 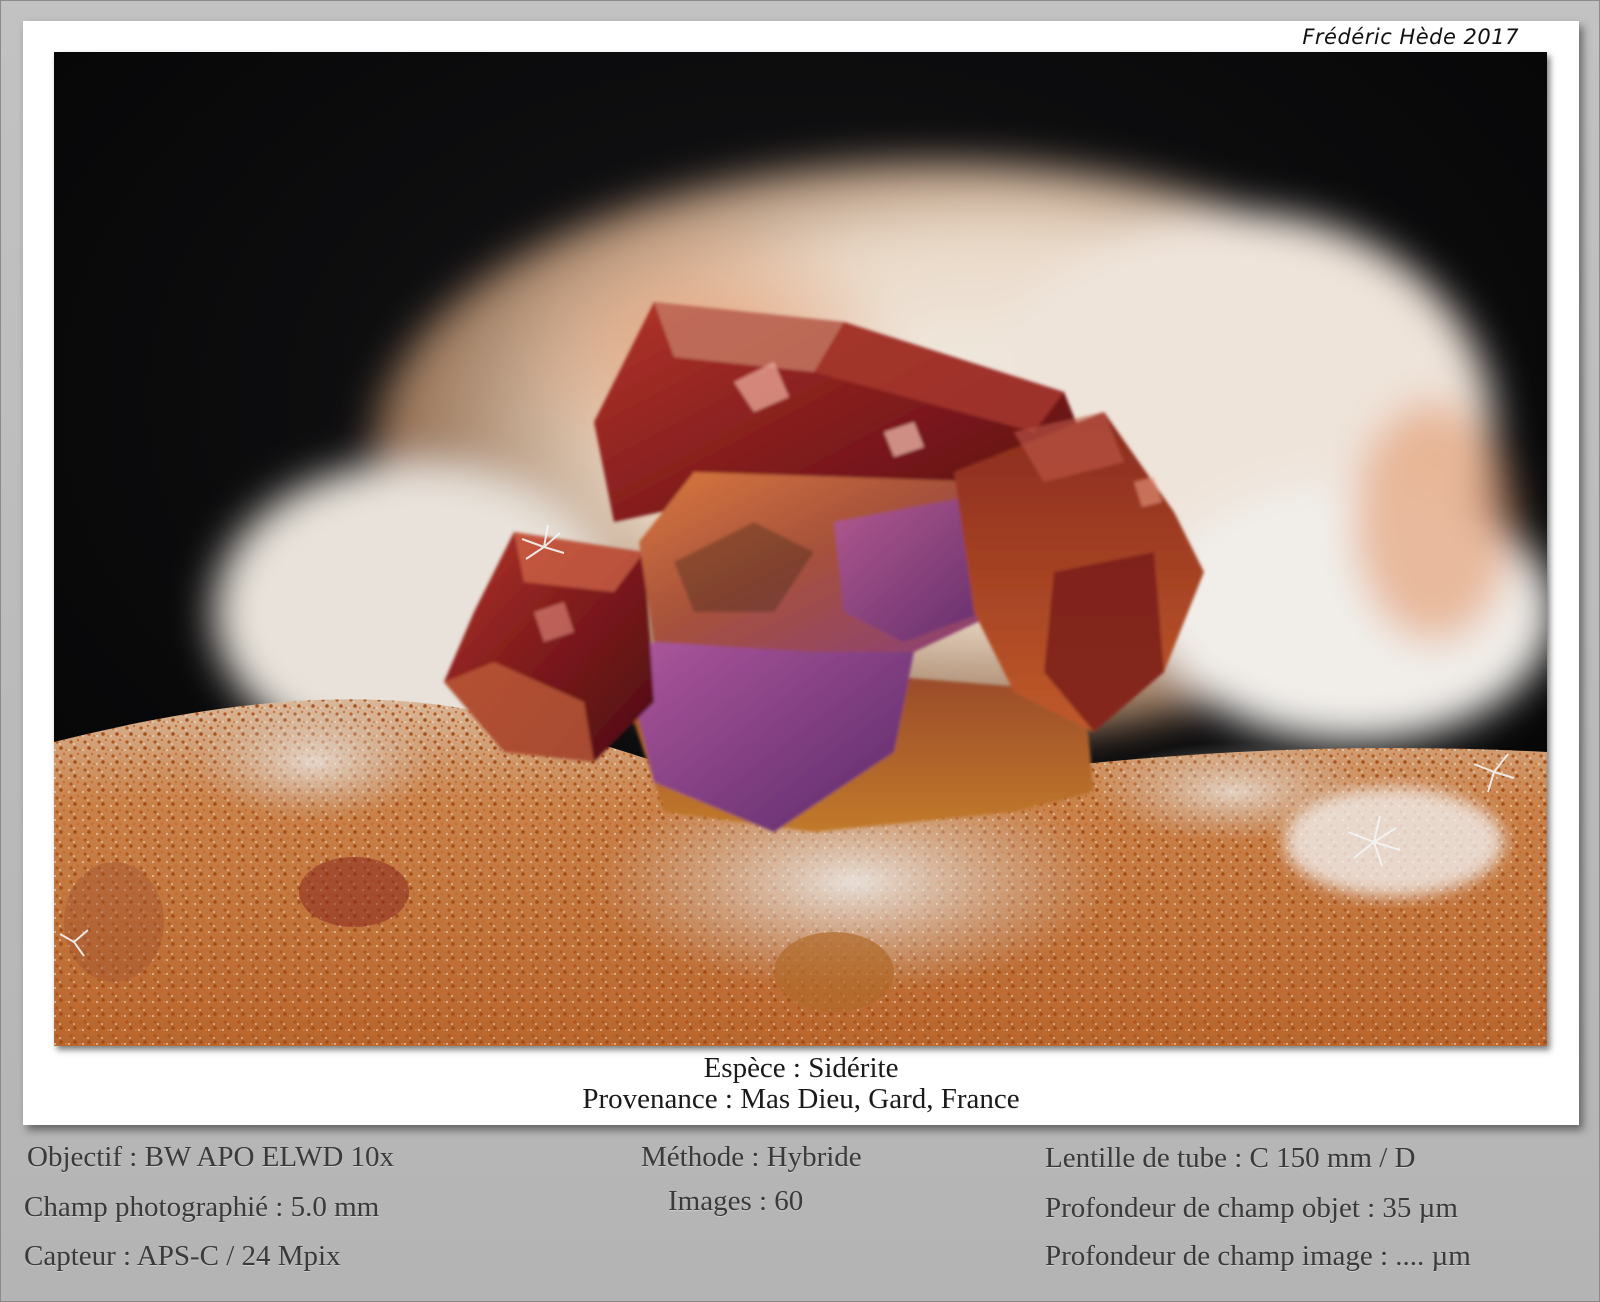 What do you see at coordinates (1410, 37) in the screenshot?
I see `photographer-credit: Frédéric Hède 2017` at bounding box center [1410, 37].